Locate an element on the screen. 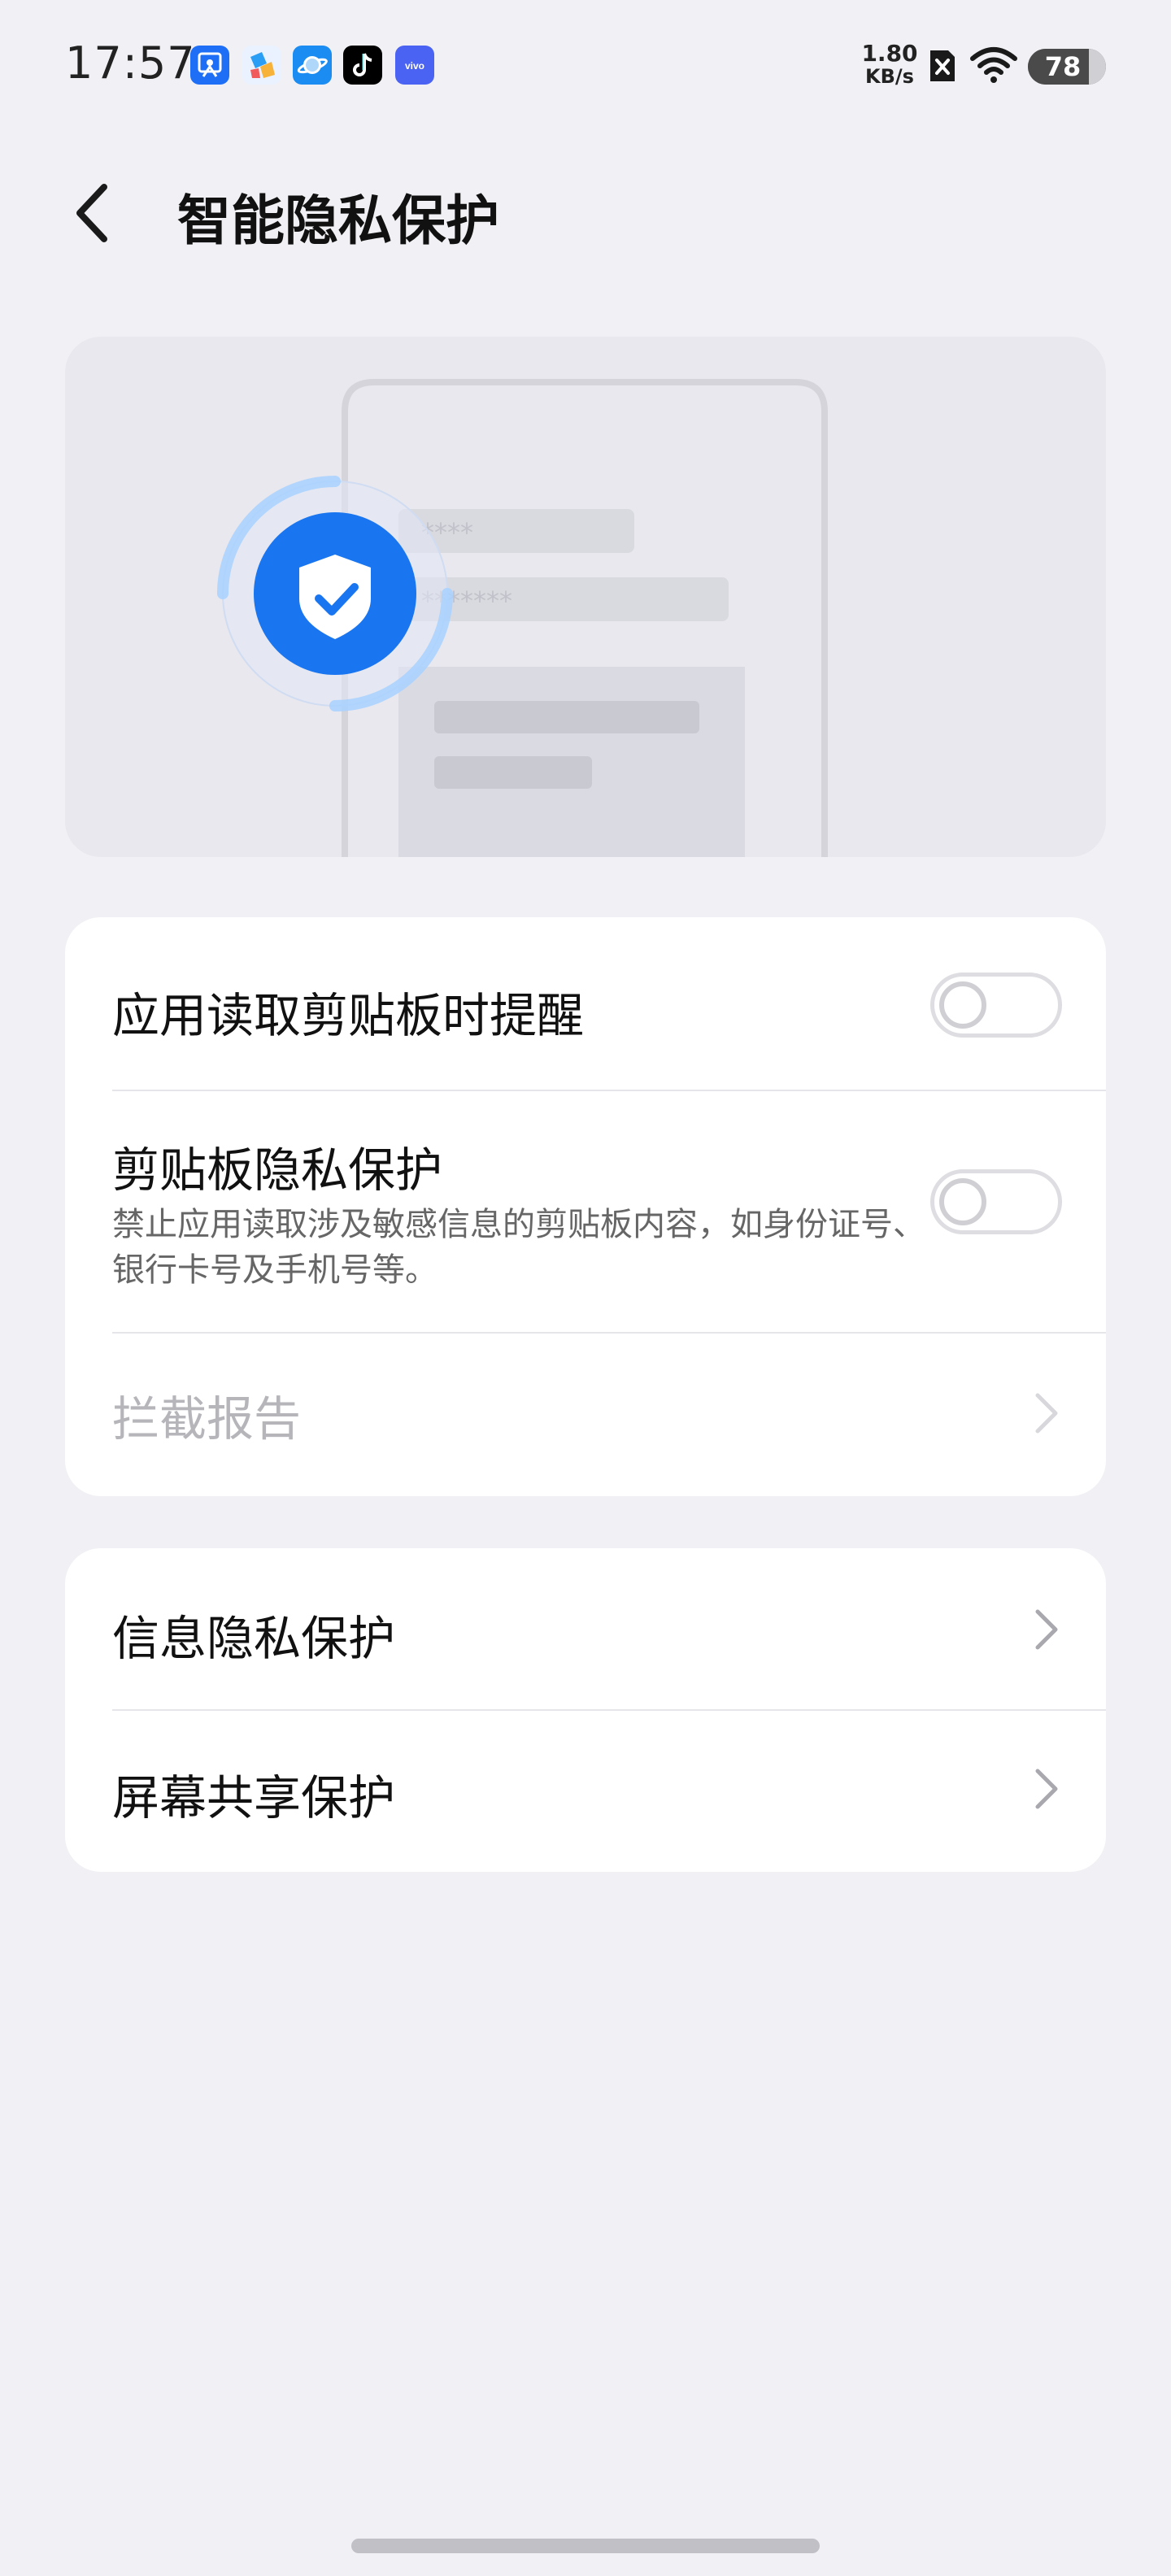  home-indicator is located at coordinates (585, 2546).